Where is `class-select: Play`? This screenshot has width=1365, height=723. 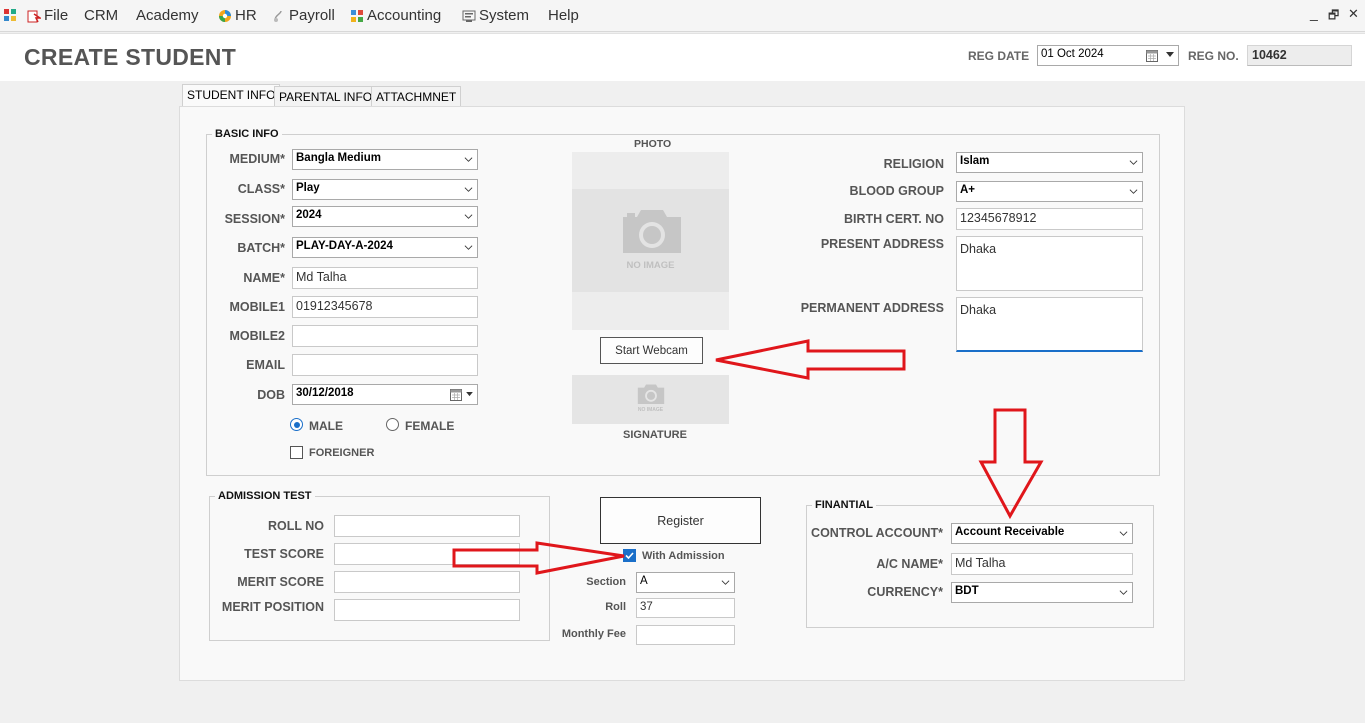 class-select: Play is located at coordinates (385, 189).